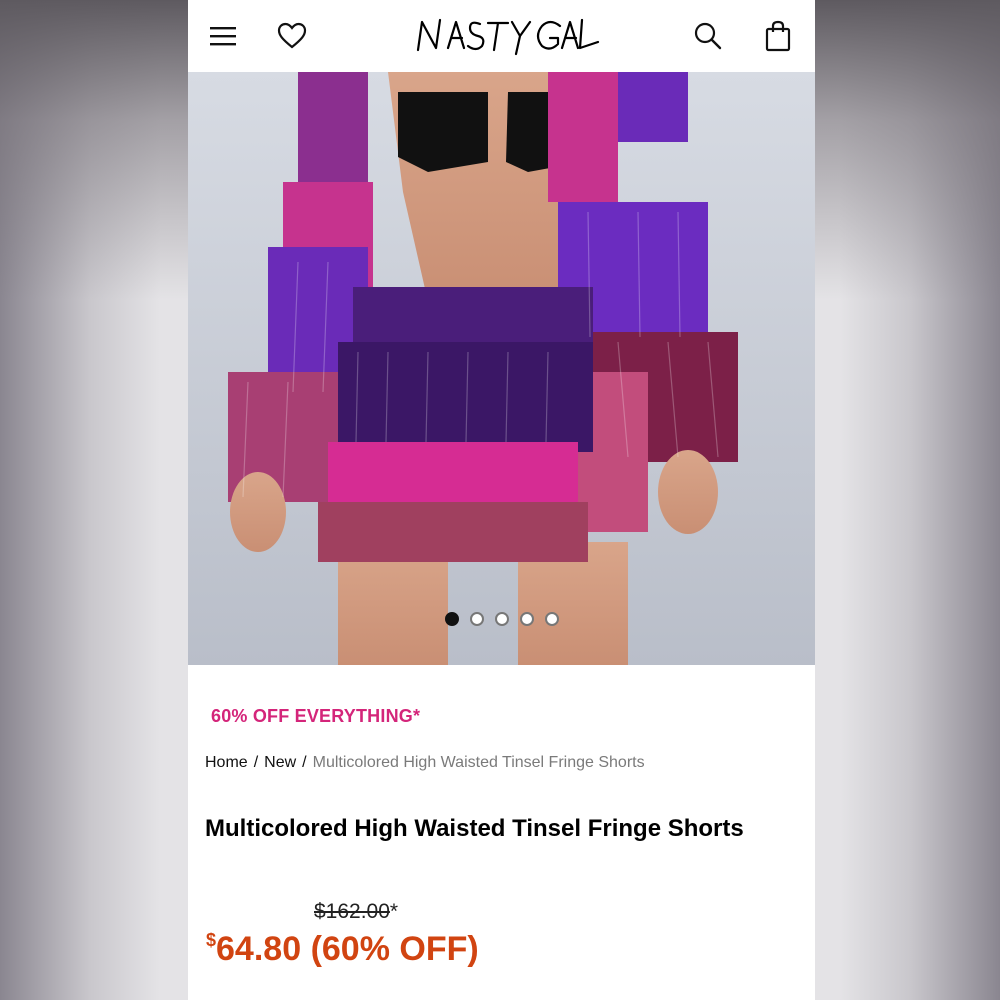  What do you see at coordinates (505, 36) in the screenshot?
I see `brand-logo` at bounding box center [505, 36].